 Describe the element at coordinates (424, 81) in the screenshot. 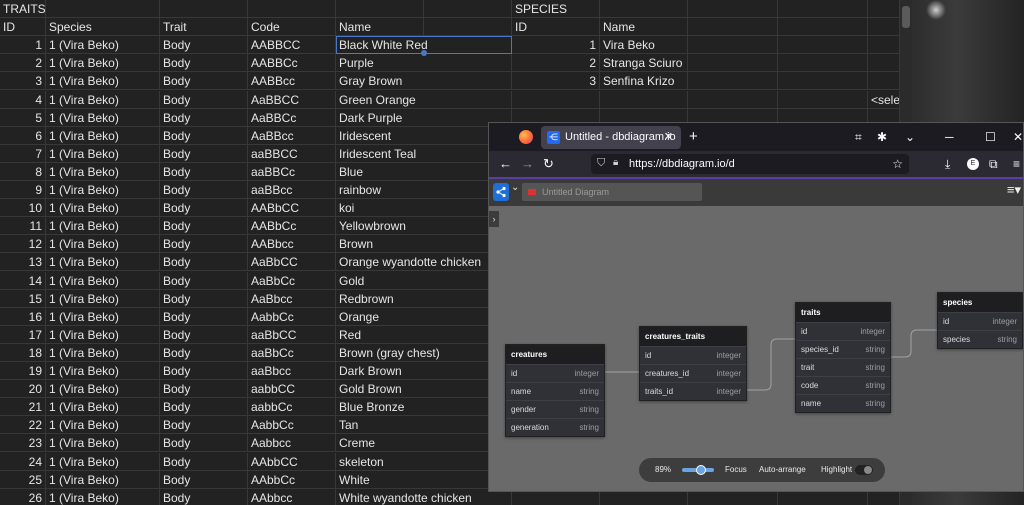

I see `traits-cell: Gray Brown` at that location.